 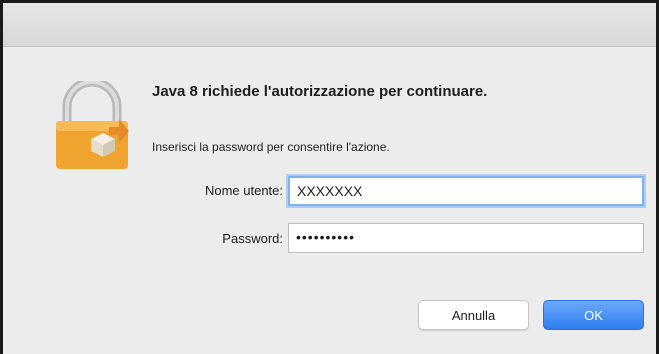 What do you see at coordinates (92, 125) in the screenshot?
I see `padlock-icon` at bounding box center [92, 125].